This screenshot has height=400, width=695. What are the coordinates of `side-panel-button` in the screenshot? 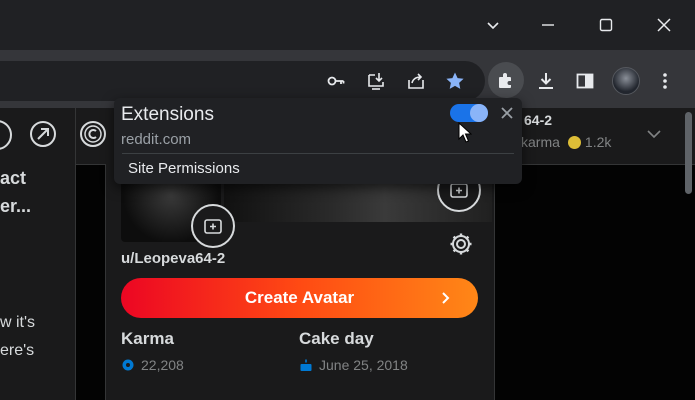 It's located at (585, 81).